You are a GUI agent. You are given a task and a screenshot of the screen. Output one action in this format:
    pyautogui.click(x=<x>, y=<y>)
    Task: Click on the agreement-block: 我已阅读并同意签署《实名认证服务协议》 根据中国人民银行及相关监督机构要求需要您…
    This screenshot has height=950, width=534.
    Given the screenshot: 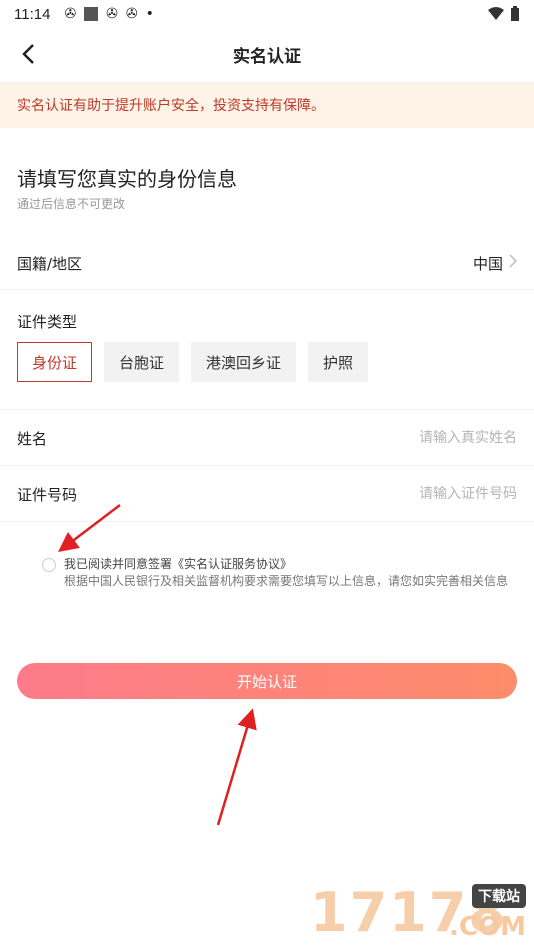 What is the action you would take?
    pyautogui.click(x=277, y=573)
    